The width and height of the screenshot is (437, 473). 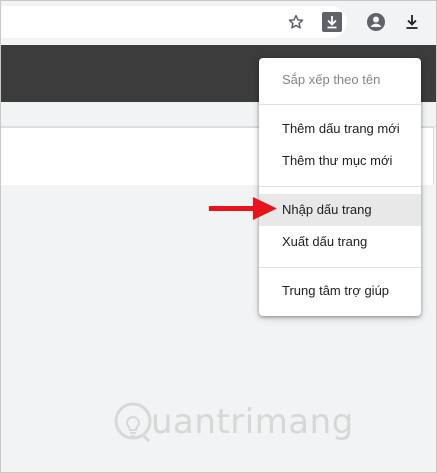 I want to click on download-icon, so click(x=412, y=22).